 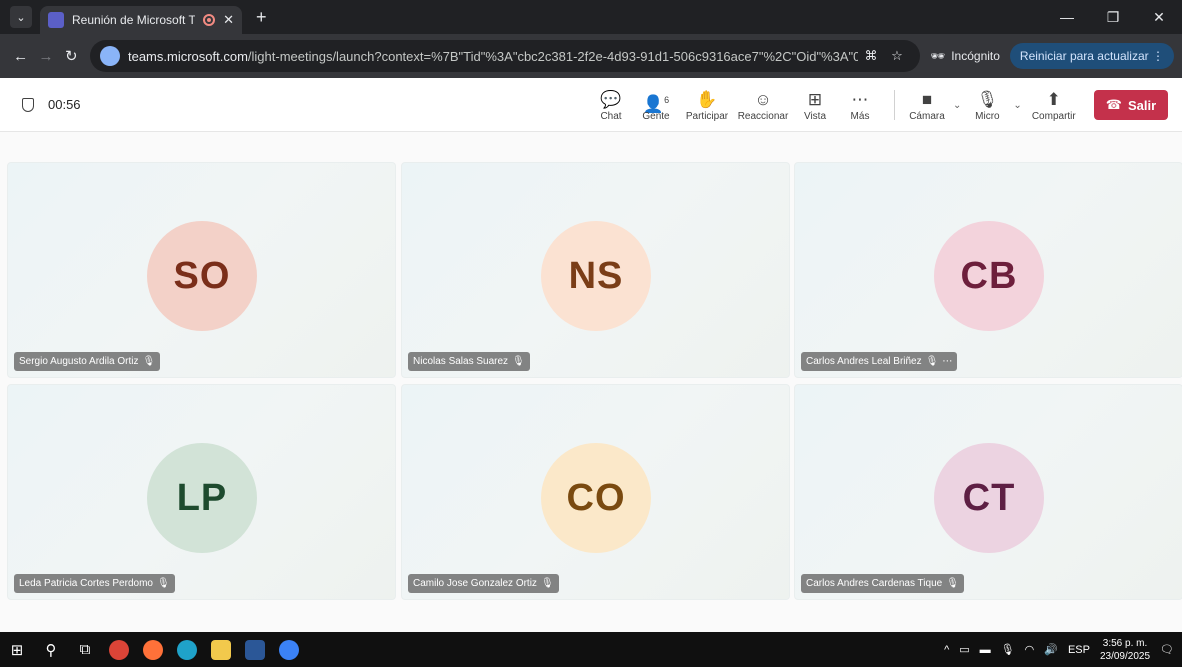 I want to click on forward-icon: →, so click(x=45, y=56).